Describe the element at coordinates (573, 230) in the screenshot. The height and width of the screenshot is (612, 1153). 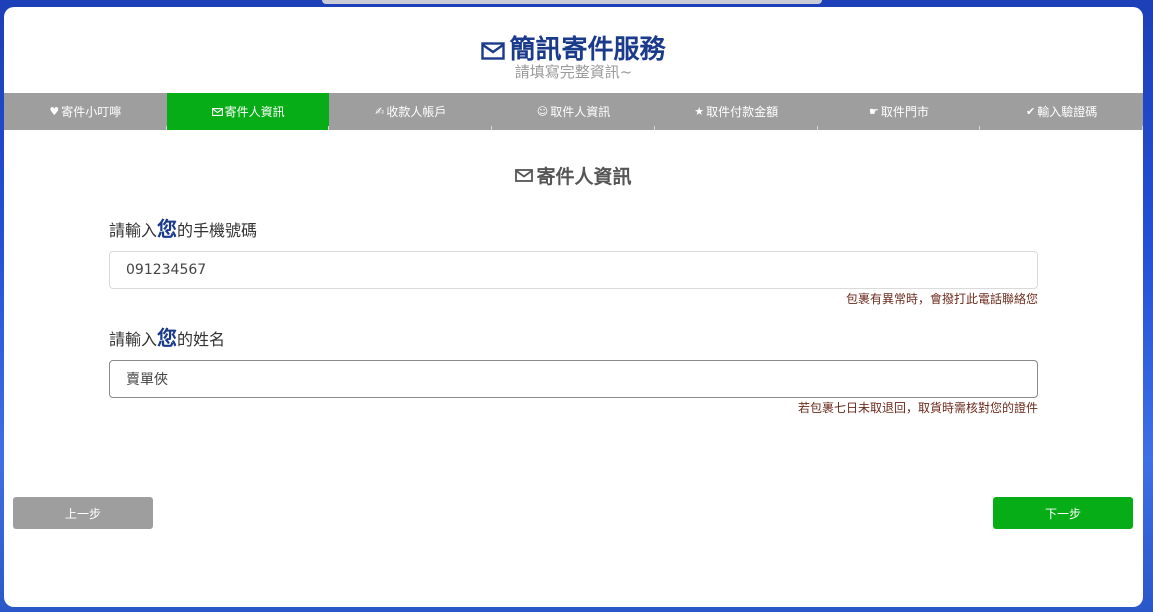
I see `phone-label: 請輸入您的手機號碼` at that location.